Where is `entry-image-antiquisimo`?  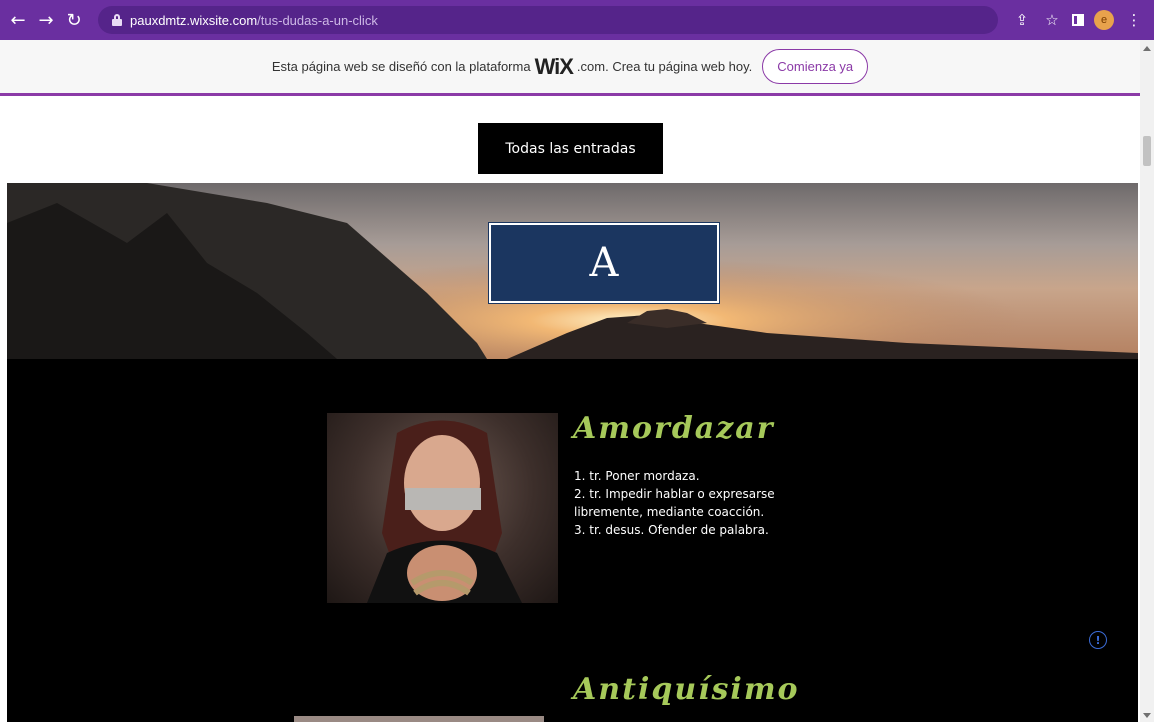 entry-image-antiquisimo is located at coordinates (419, 719).